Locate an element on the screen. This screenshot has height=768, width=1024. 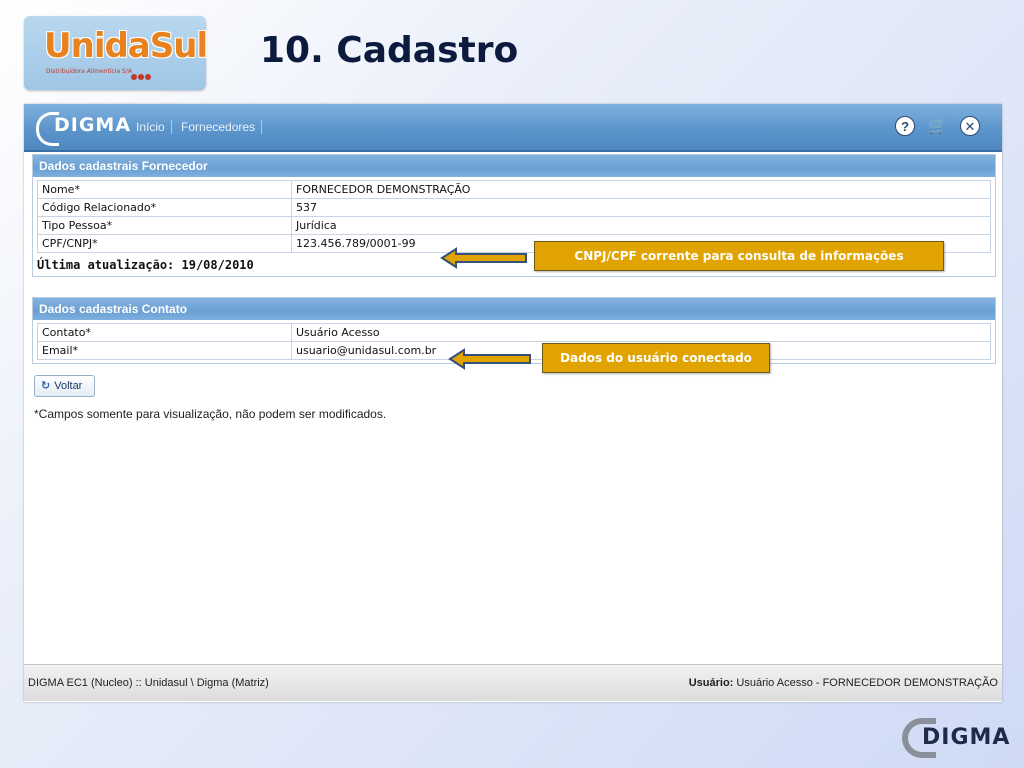
nav-menu: Início Fornecedores is located at coordinates (196, 127).